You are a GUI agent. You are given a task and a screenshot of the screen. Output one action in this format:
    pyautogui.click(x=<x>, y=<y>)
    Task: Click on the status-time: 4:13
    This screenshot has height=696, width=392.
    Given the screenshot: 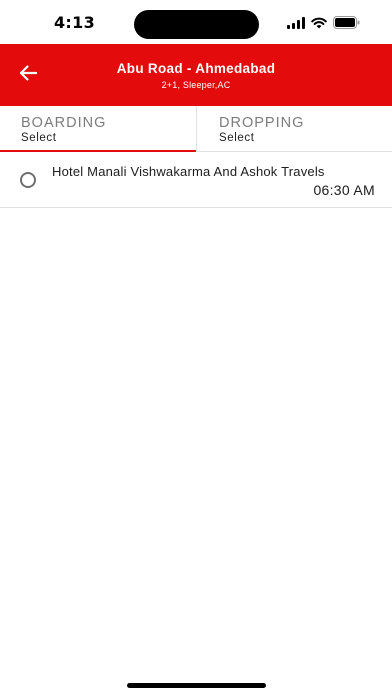 What is the action you would take?
    pyautogui.click(x=74, y=22)
    